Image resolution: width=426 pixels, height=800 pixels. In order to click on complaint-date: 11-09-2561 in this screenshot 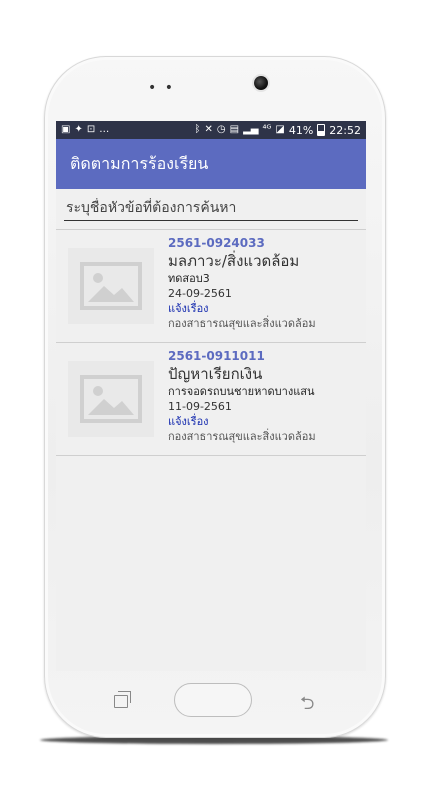, I will do `click(200, 406)`.